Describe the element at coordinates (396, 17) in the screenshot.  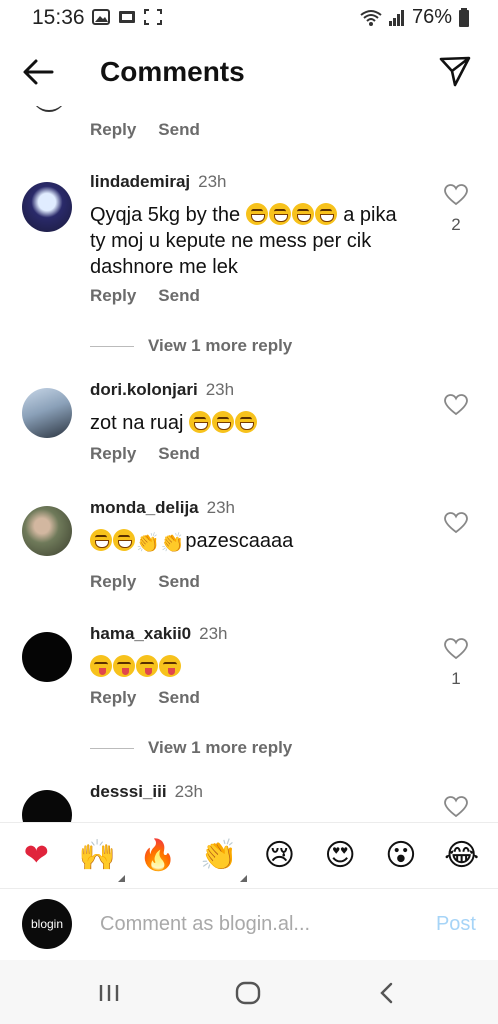
I see `signal-icon` at that location.